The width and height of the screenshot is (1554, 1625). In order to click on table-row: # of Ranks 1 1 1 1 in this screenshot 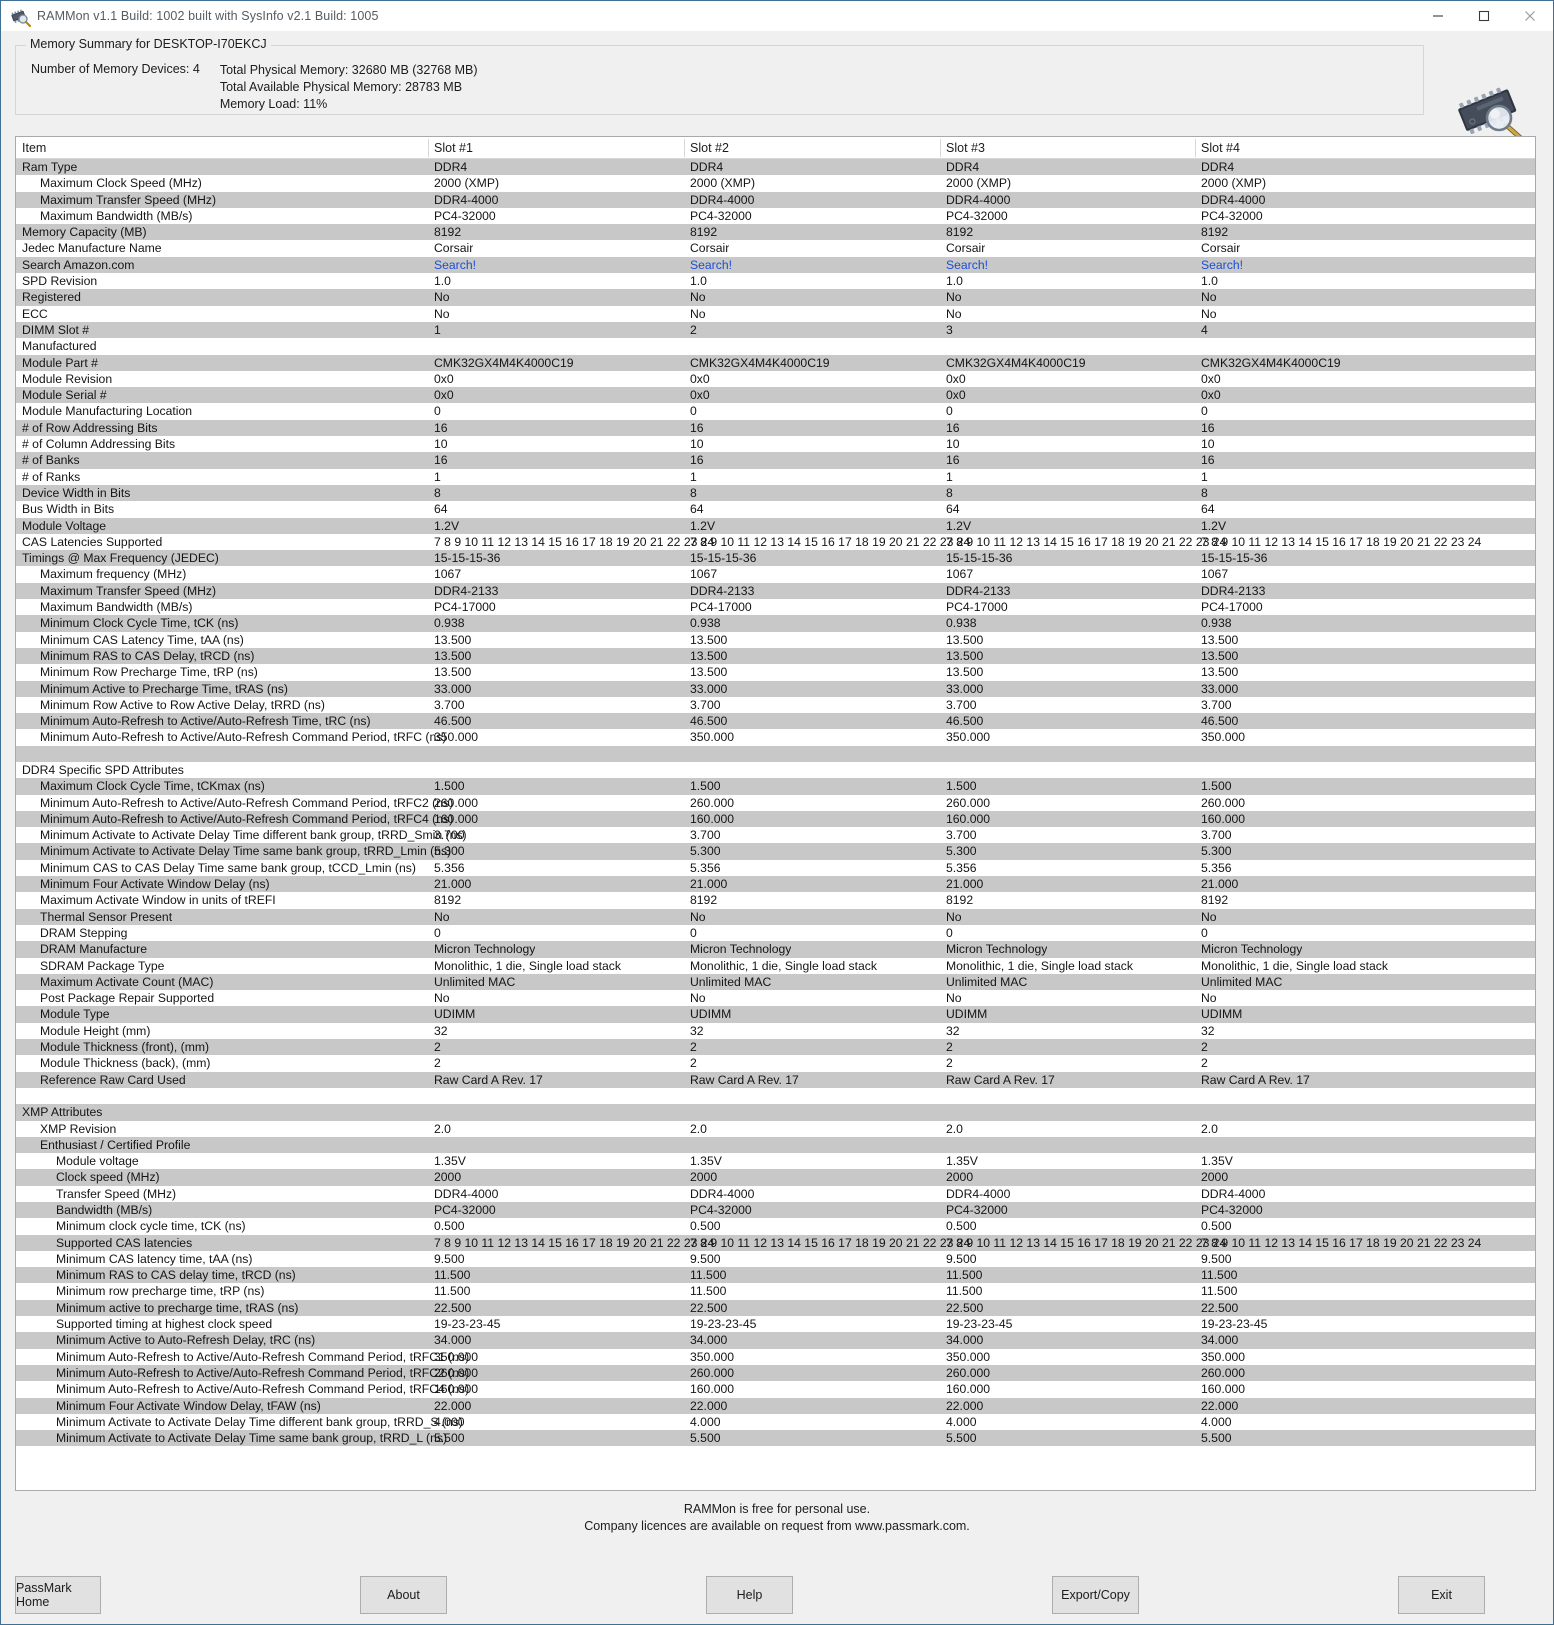, I will do `click(775, 476)`.